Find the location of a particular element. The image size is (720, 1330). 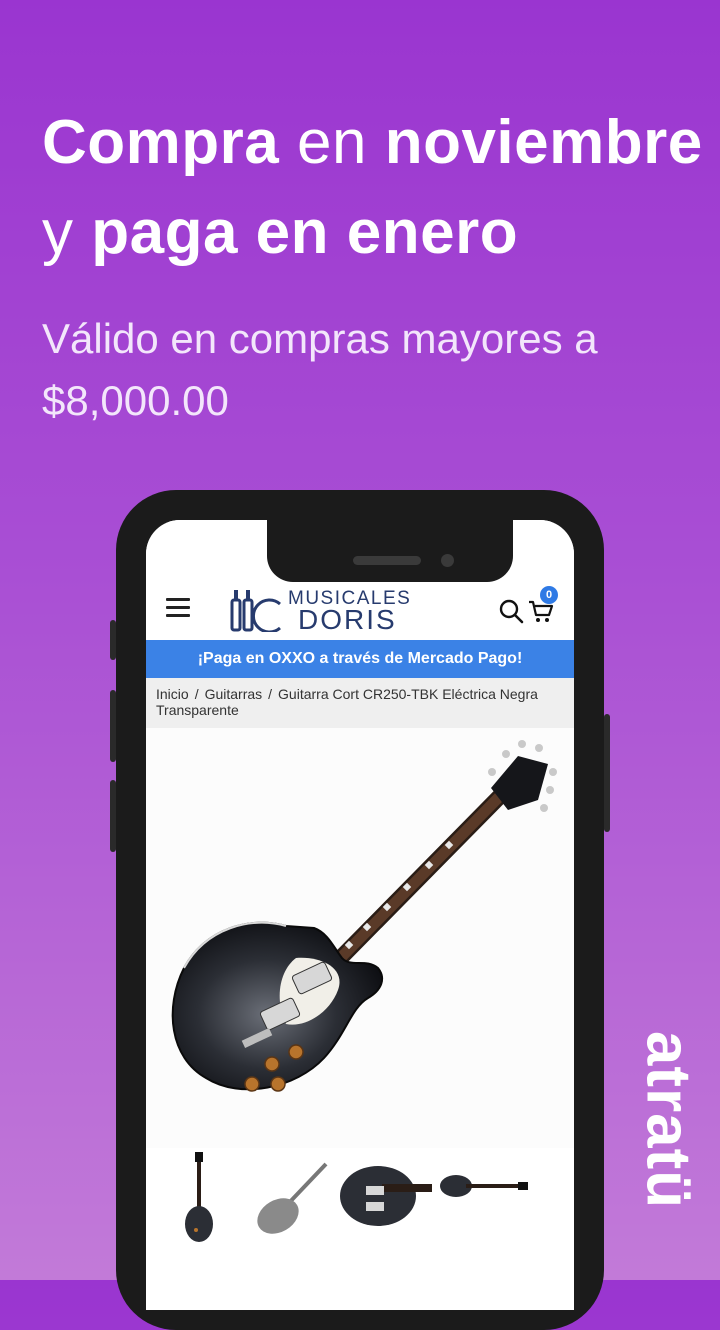

store-logo: MUSICALES DORIS is located at coordinates (328, 611).